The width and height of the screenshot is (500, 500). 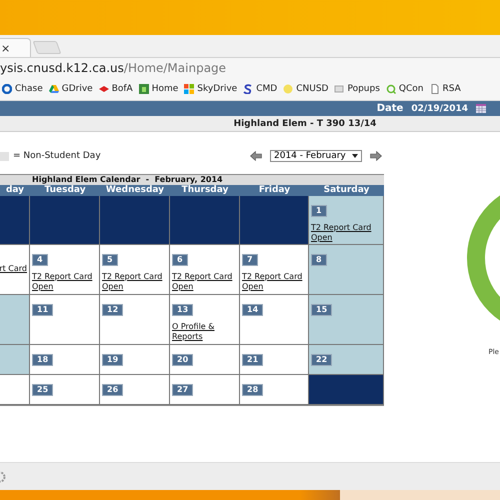 I want to click on day-number: 1, so click(x=319, y=211).